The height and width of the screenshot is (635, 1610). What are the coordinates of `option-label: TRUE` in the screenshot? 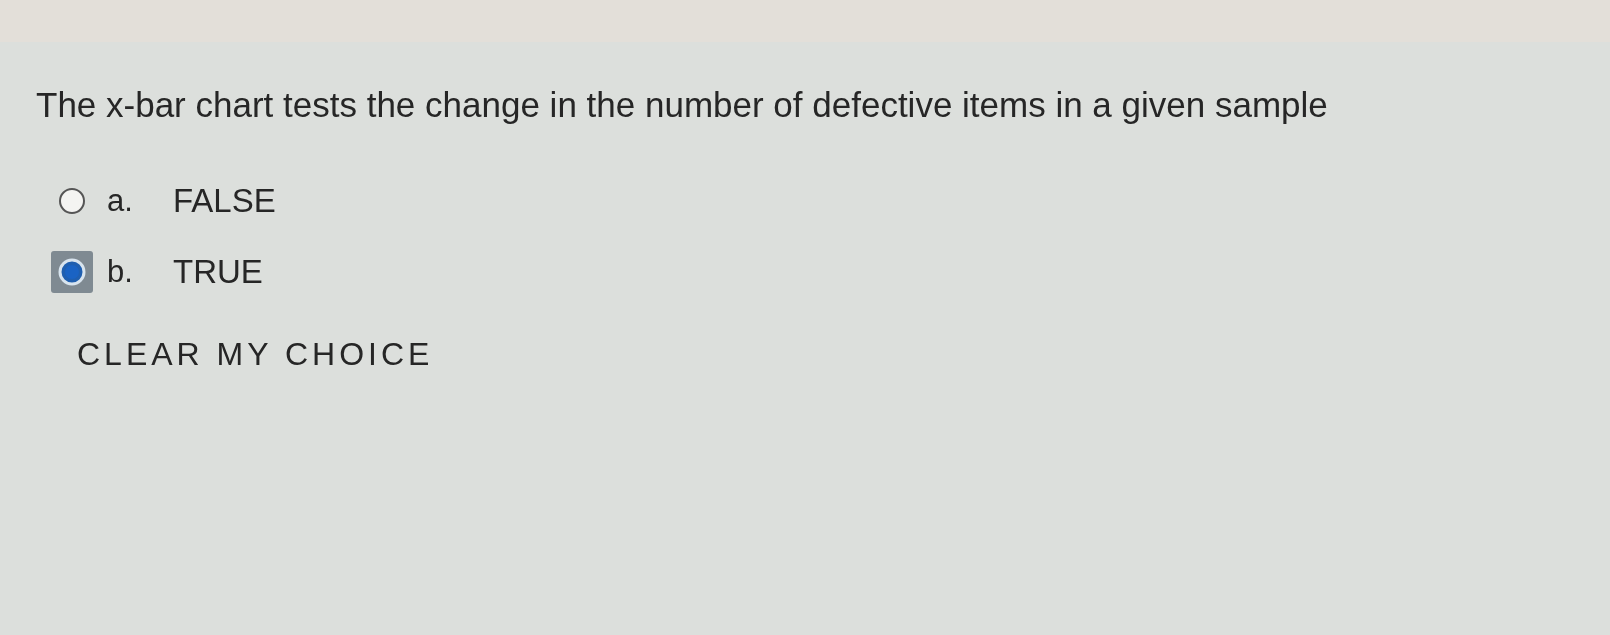 It's located at (218, 272).